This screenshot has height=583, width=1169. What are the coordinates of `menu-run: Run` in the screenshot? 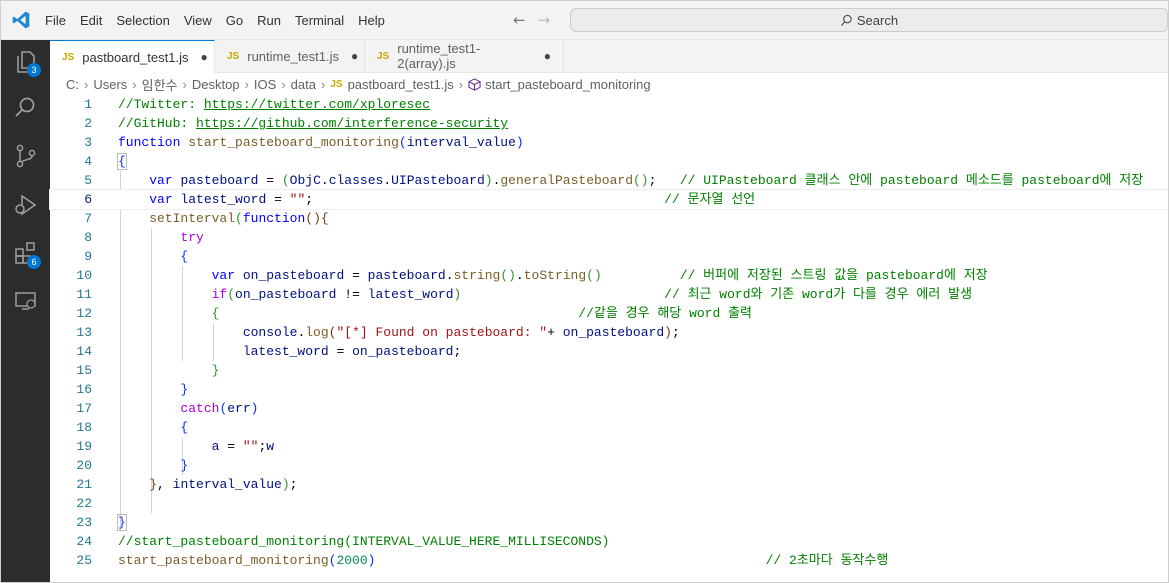 It's located at (269, 20).